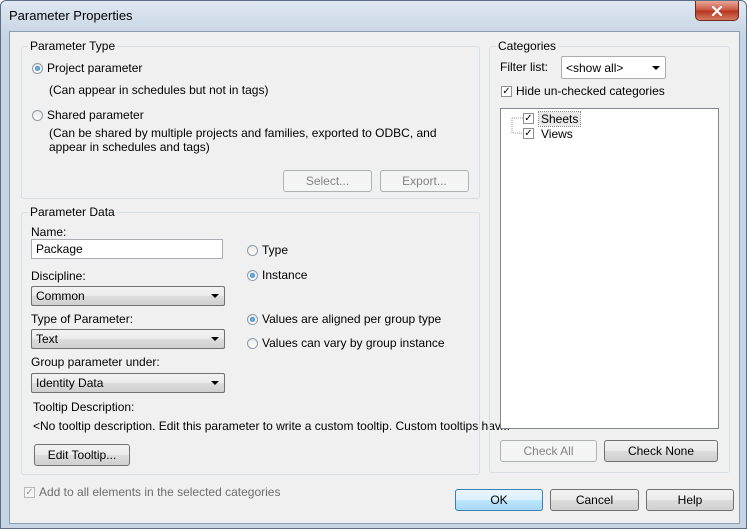 The height and width of the screenshot is (529, 747). What do you see at coordinates (252, 319) in the screenshot?
I see `values-aligned-radio` at bounding box center [252, 319].